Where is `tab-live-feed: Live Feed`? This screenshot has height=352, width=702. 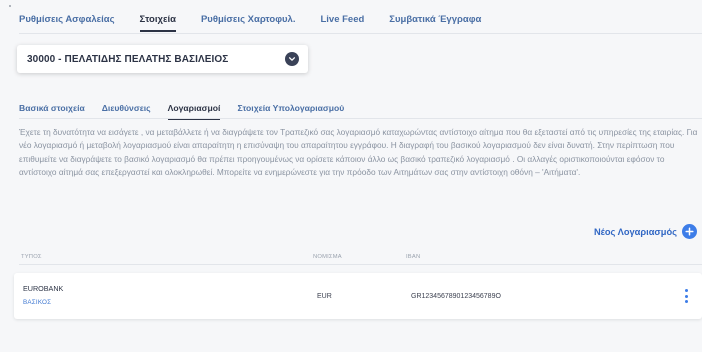 tab-live-feed: Live Feed is located at coordinates (342, 22).